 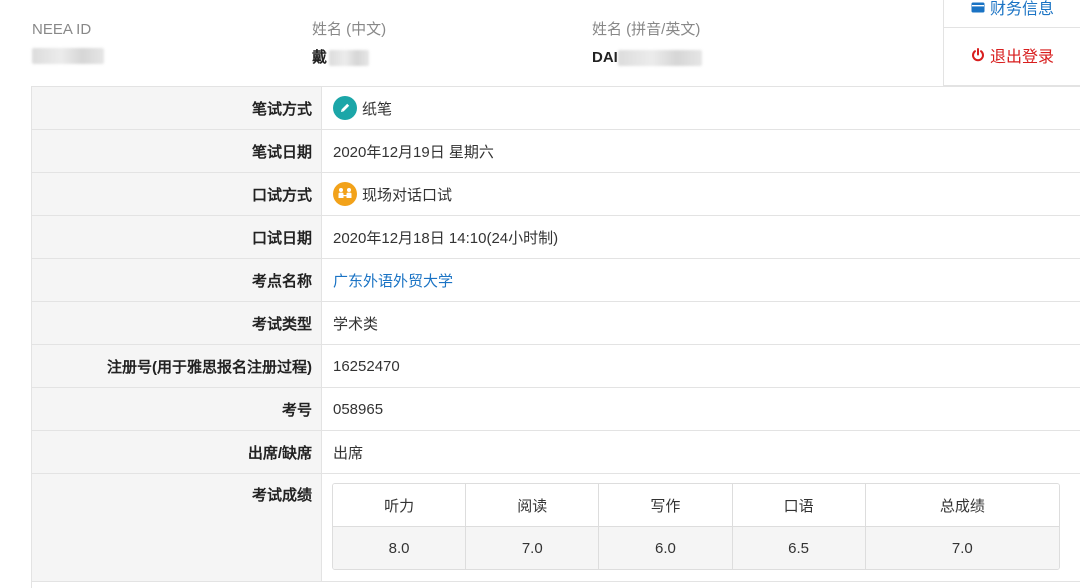 What do you see at coordinates (345, 108) in the screenshot?
I see `pencil-icon` at bounding box center [345, 108].